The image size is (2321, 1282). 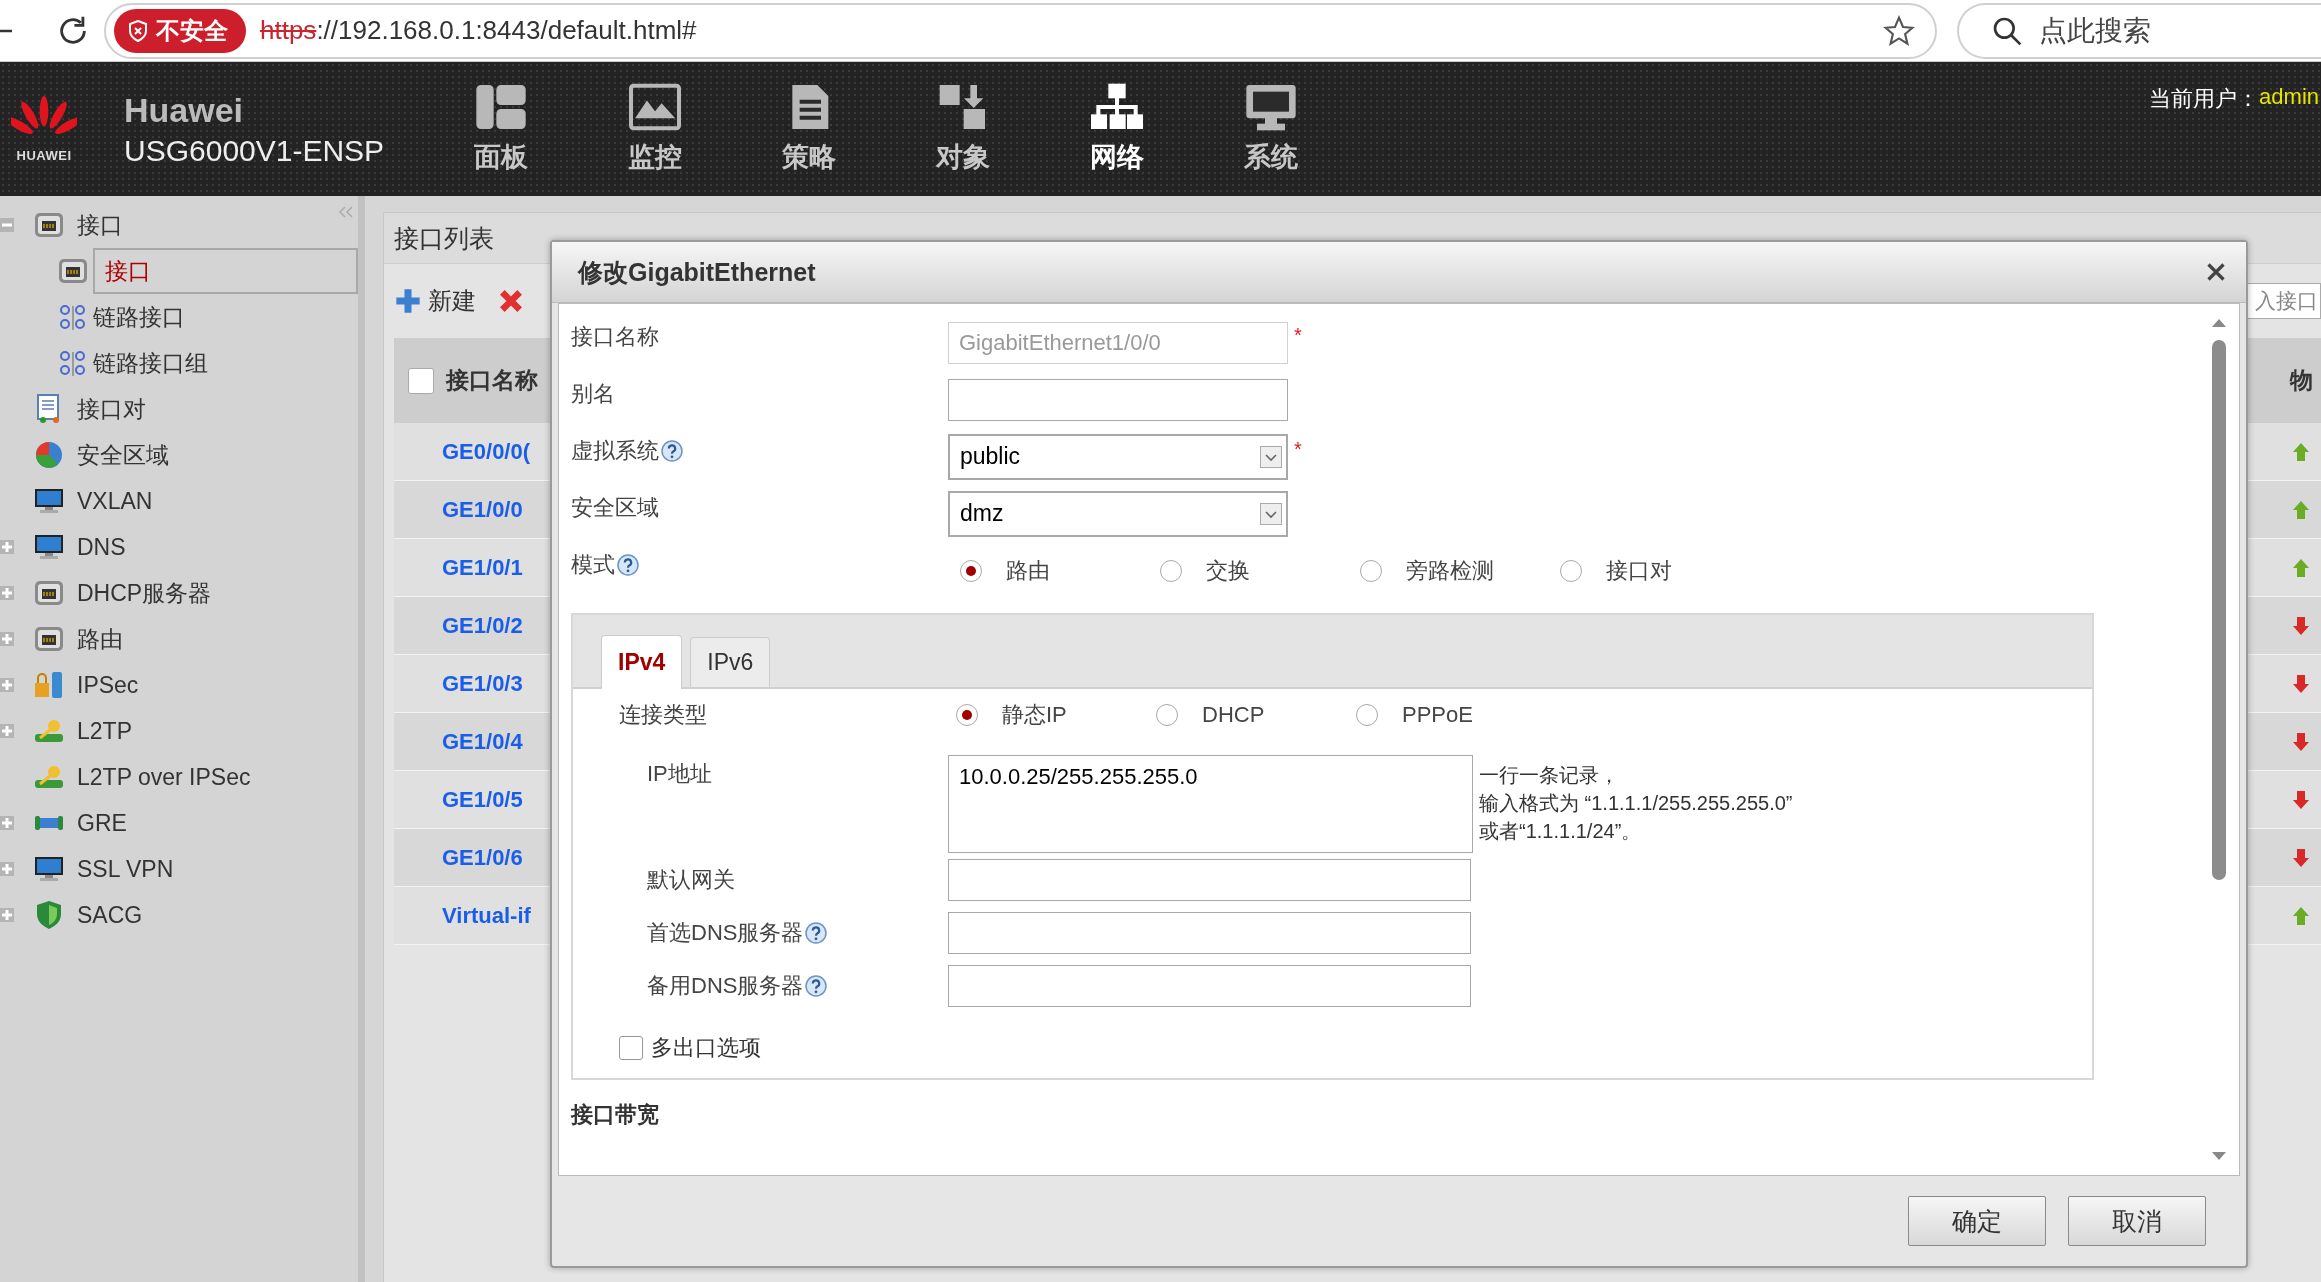 I want to click on hint-text: 一行一条记录， 输入格式为 “1.1.1.1/255.255.255.0” 或者“1.1.1.1/24”。, so click(x=1636, y=803).